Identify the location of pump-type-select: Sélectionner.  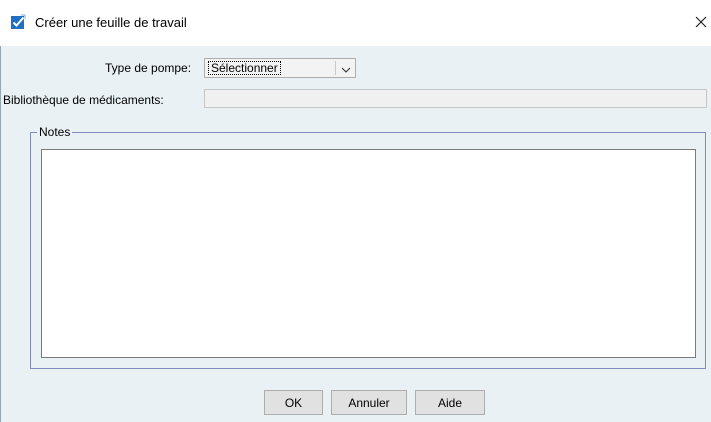
(280, 68).